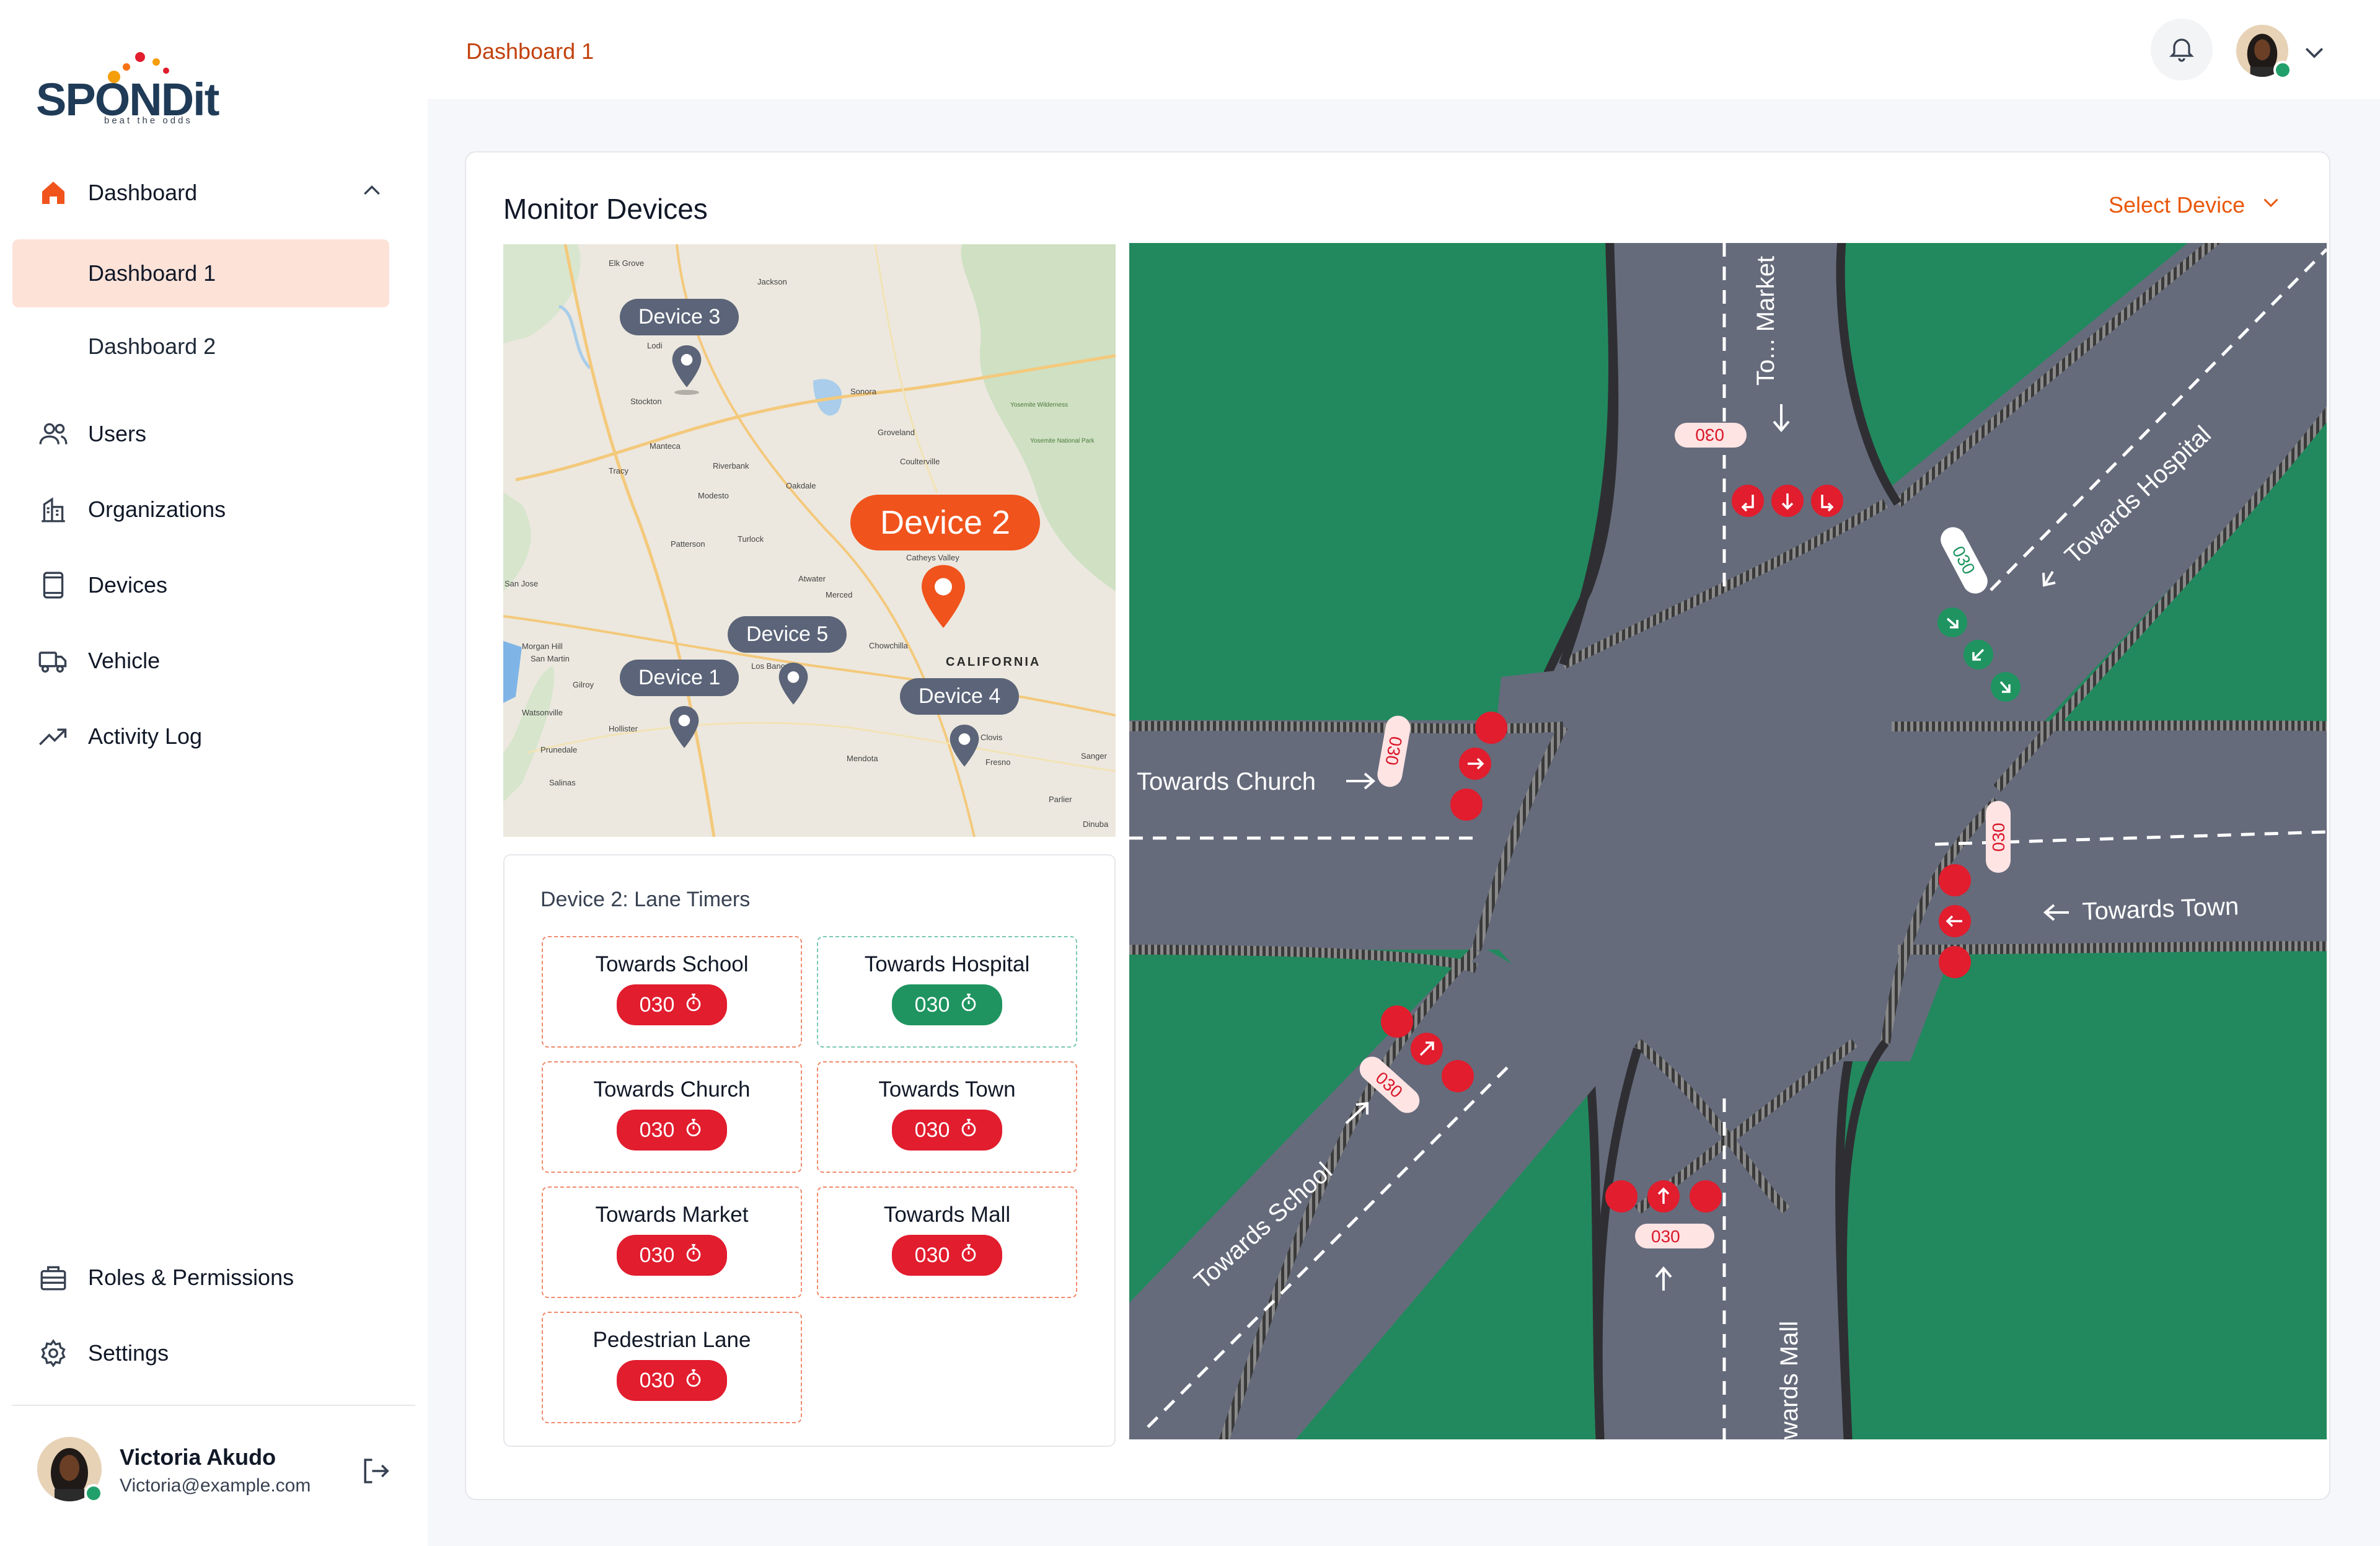 This screenshot has width=2380, height=1546. What do you see at coordinates (688, 544) in the screenshot?
I see `svg-text: Patterson` at bounding box center [688, 544].